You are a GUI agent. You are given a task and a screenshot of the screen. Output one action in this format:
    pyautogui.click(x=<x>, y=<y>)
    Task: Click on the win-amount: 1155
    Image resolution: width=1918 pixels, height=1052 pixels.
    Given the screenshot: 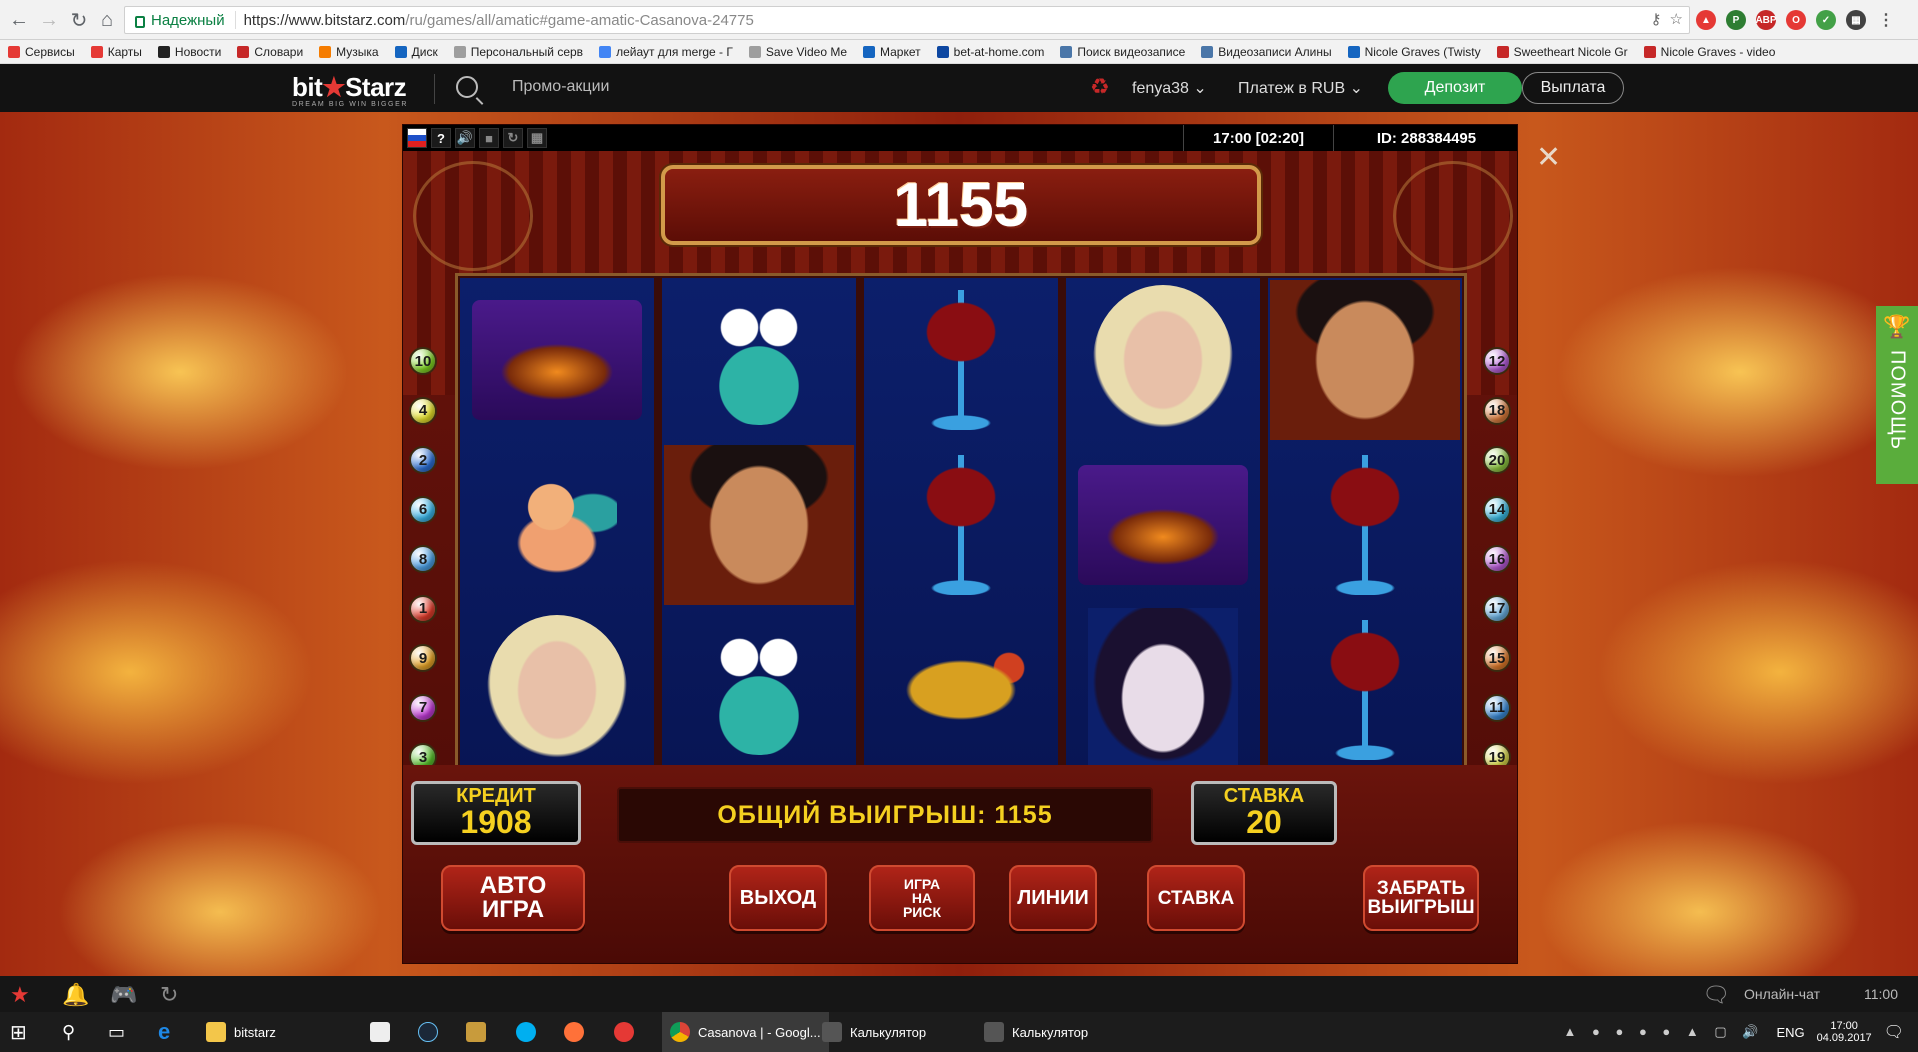 What is the action you would take?
    pyautogui.click(x=961, y=205)
    